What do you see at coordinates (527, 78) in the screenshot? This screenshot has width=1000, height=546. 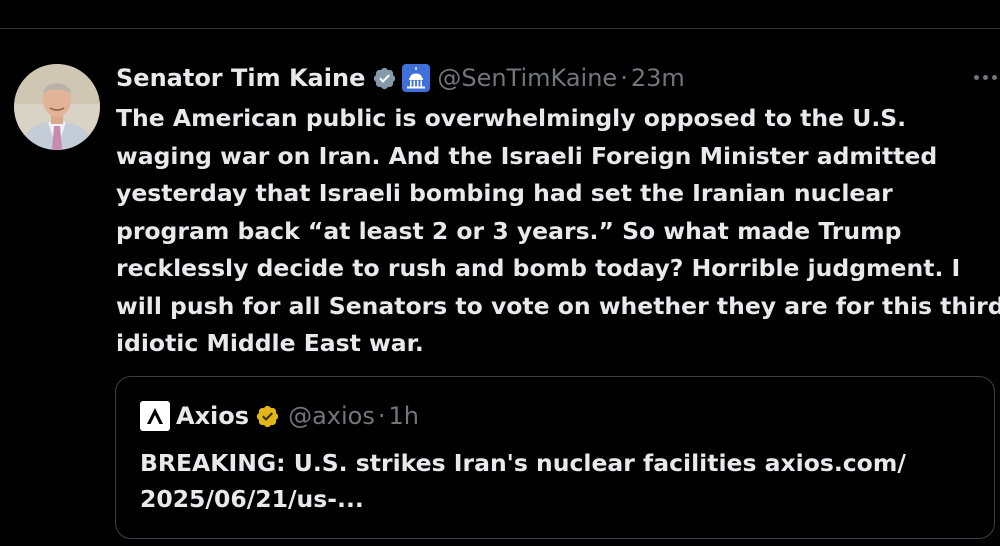 I see `author-handle: @SenTimKaine` at bounding box center [527, 78].